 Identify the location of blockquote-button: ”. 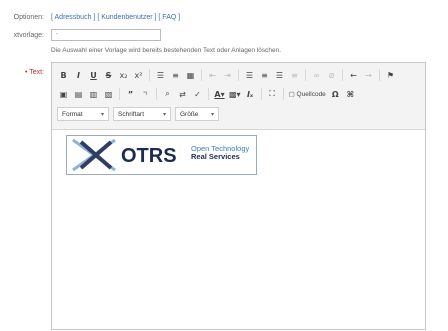
(130, 94).